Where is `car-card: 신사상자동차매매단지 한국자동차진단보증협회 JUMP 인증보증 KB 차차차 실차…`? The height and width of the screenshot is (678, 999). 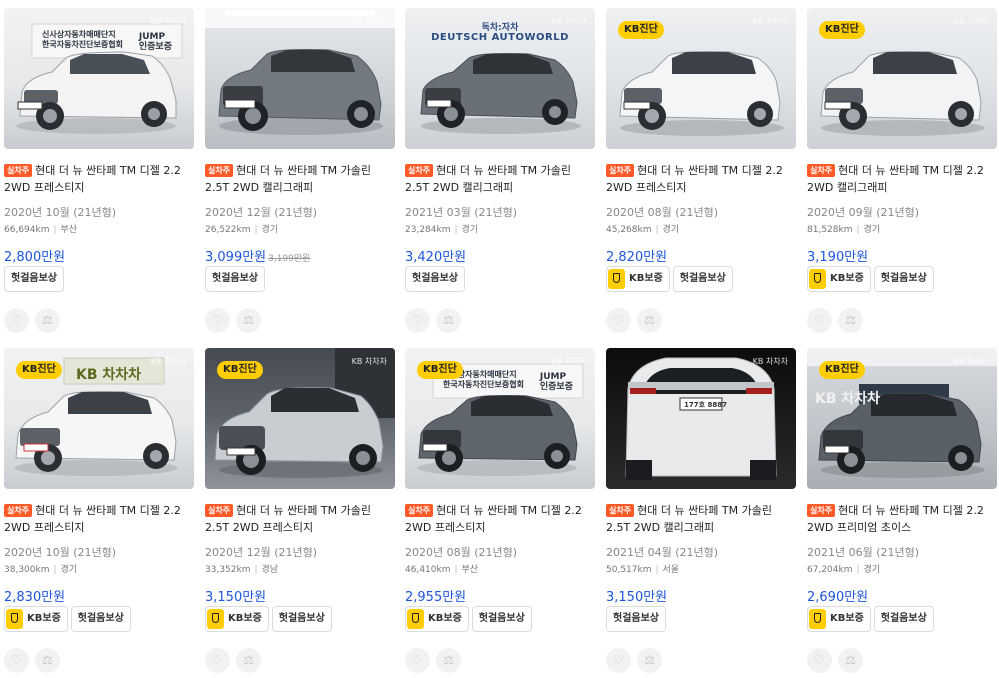
car-card: 신사상자동차매매단지 한국자동차진단보증협회 JUMP 인증보증 KB 차차차 실차… is located at coordinates (99, 173).